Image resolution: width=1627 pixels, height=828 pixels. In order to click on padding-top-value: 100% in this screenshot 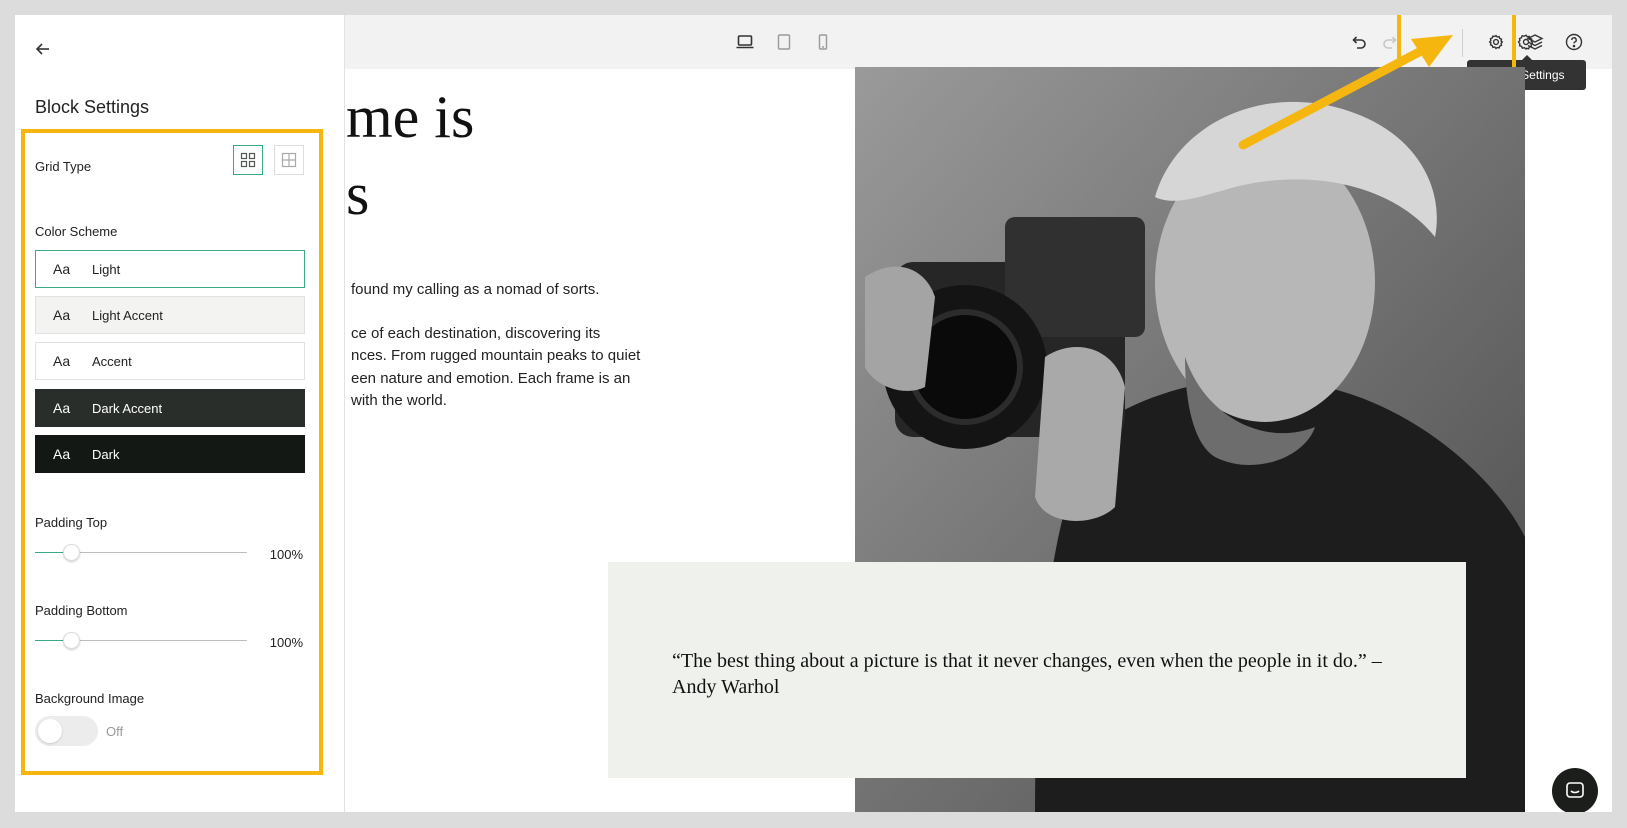, I will do `click(286, 554)`.